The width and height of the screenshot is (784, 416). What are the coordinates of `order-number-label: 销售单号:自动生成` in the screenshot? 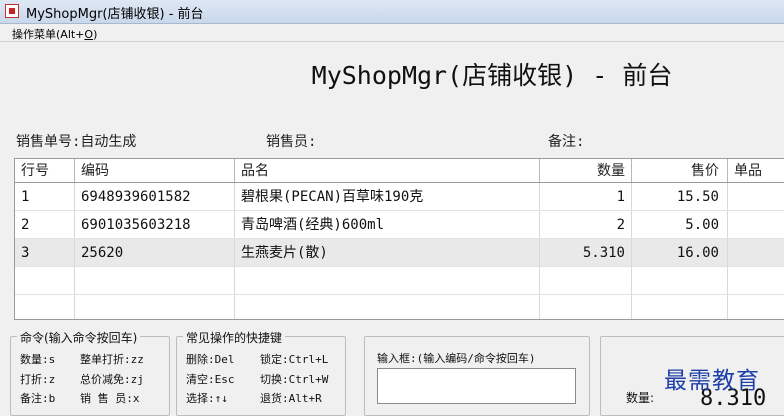 It's located at (76, 142).